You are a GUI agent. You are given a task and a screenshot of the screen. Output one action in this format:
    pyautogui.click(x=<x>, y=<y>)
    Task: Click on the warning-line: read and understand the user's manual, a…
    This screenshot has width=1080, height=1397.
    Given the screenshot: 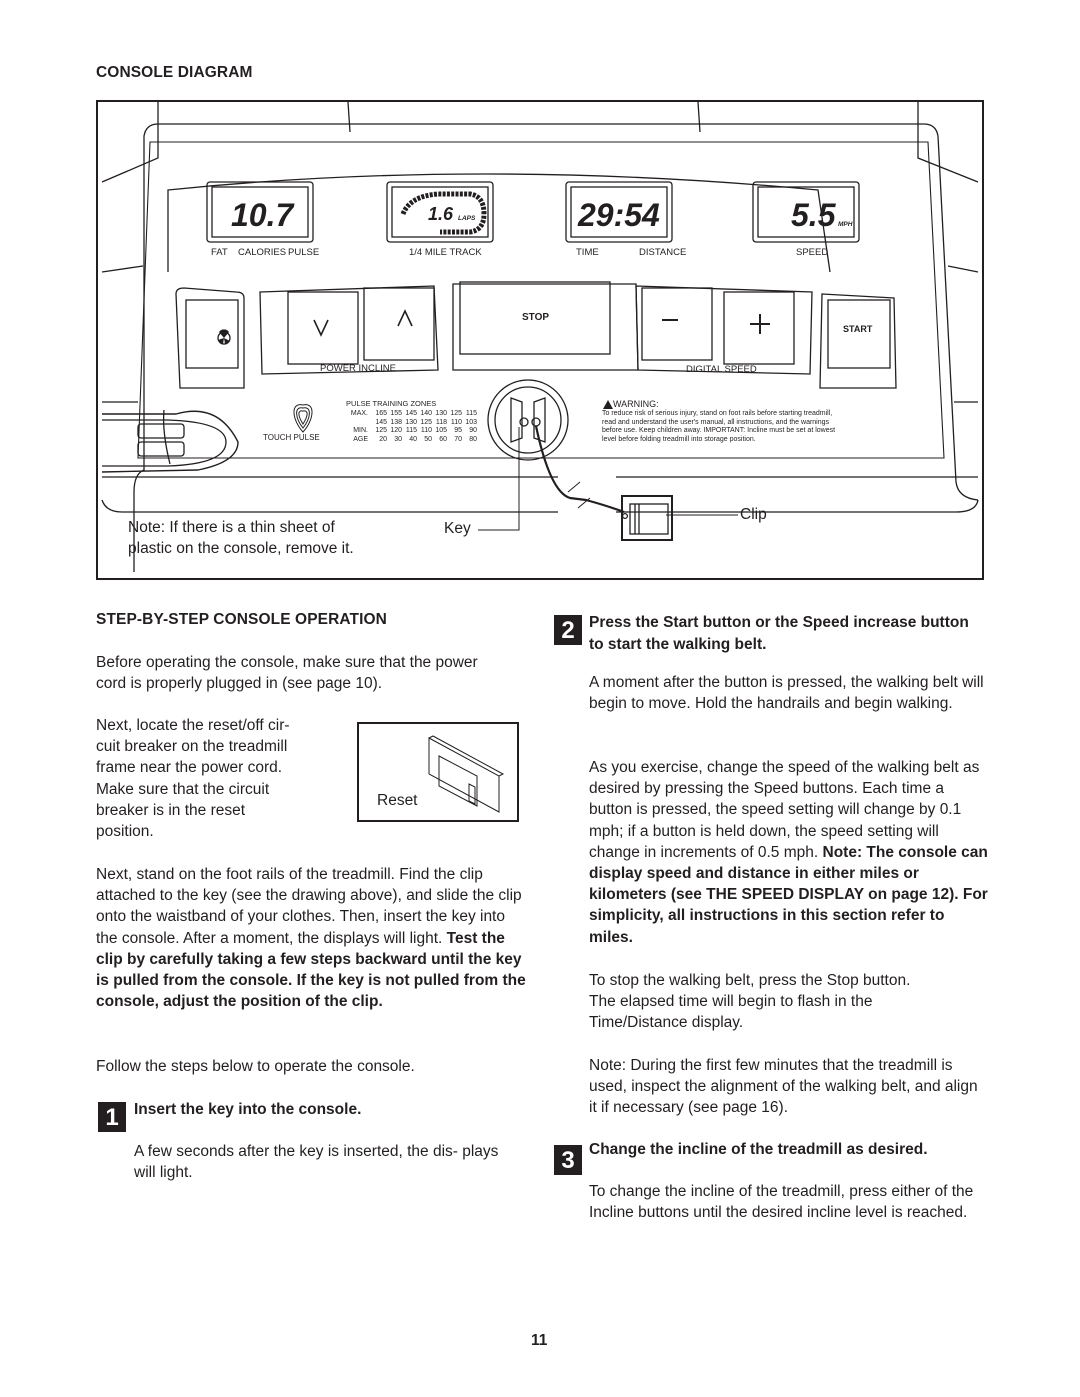 What is the action you would take?
    pyautogui.click(x=716, y=422)
    